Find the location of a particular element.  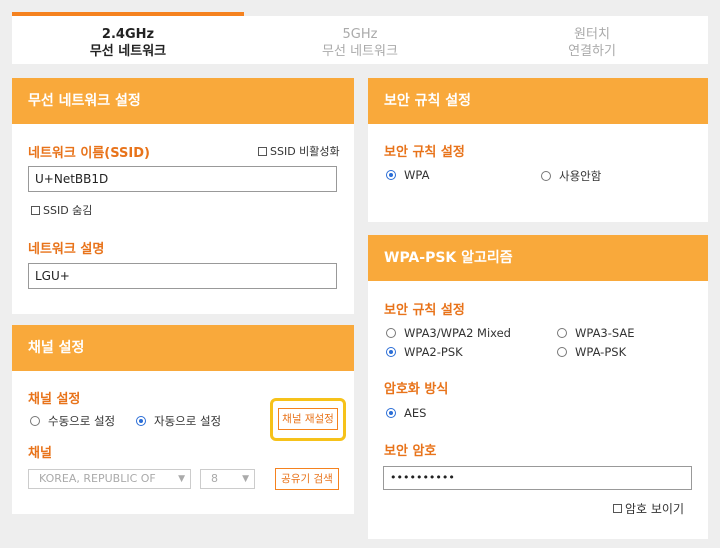

manual-channel-radio: 수동으로 설정 is located at coordinates (72, 421).